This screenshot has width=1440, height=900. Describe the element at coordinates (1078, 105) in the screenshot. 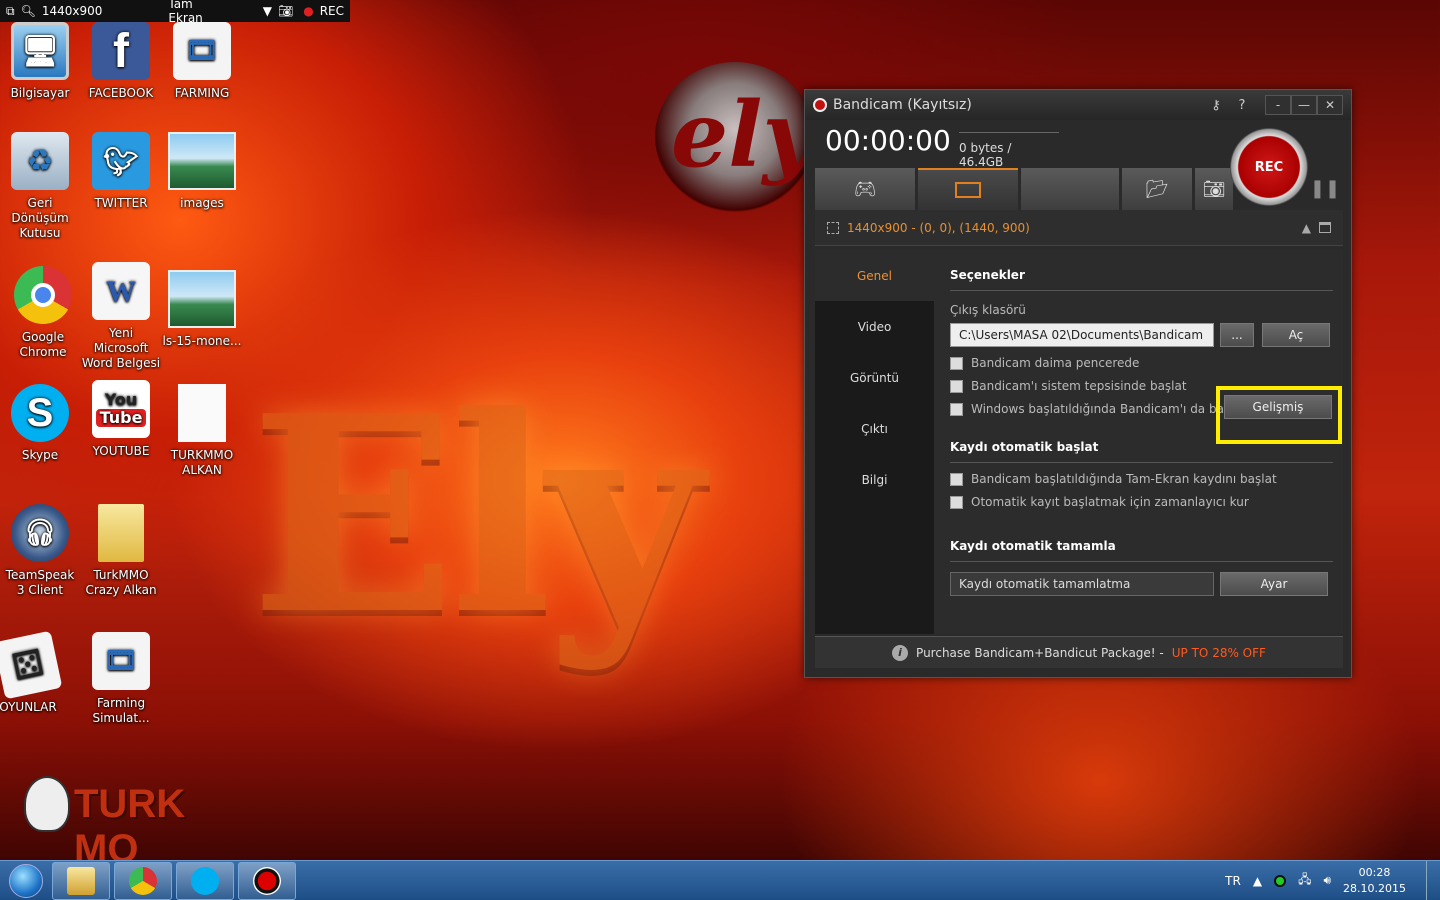

I see `bandicam-titlebar: Bandicam (Kayıtsız) ⚷ ? - — ✕` at that location.